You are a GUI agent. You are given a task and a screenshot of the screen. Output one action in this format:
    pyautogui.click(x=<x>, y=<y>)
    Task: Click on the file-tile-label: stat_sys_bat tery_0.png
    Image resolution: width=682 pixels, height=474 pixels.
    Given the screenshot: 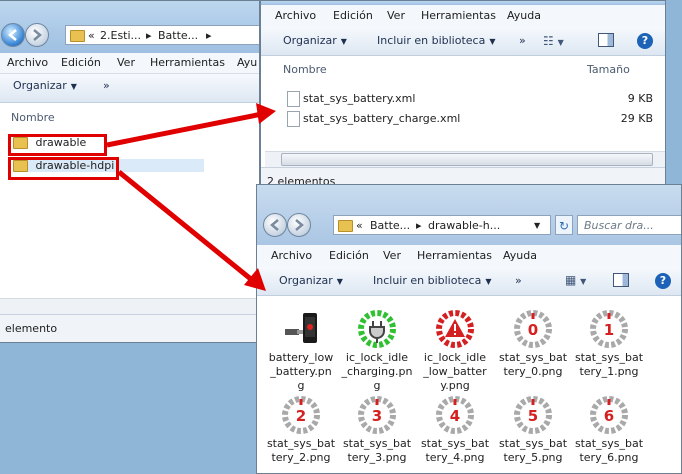 What is the action you would take?
    pyautogui.click(x=533, y=365)
    